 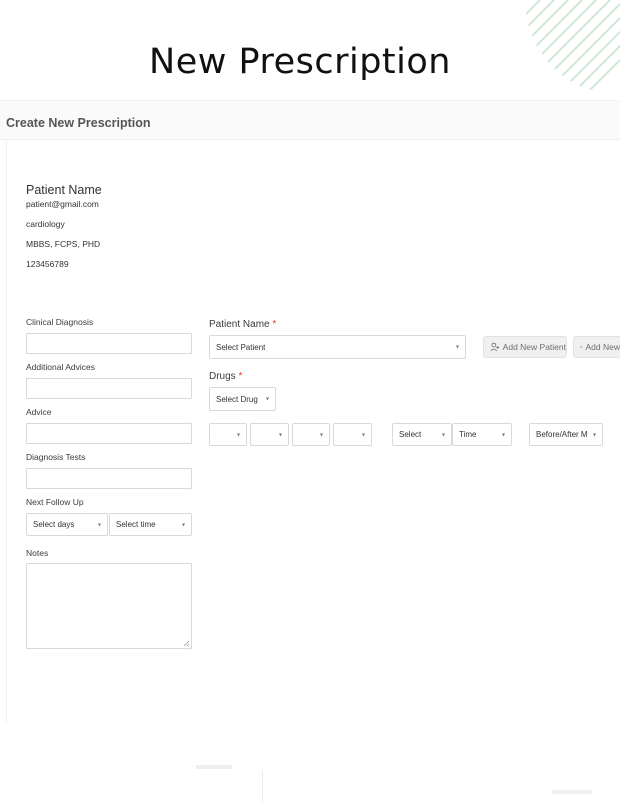 I want to click on select-patient-dropdown: Select Patient ▾, so click(x=337, y=347).